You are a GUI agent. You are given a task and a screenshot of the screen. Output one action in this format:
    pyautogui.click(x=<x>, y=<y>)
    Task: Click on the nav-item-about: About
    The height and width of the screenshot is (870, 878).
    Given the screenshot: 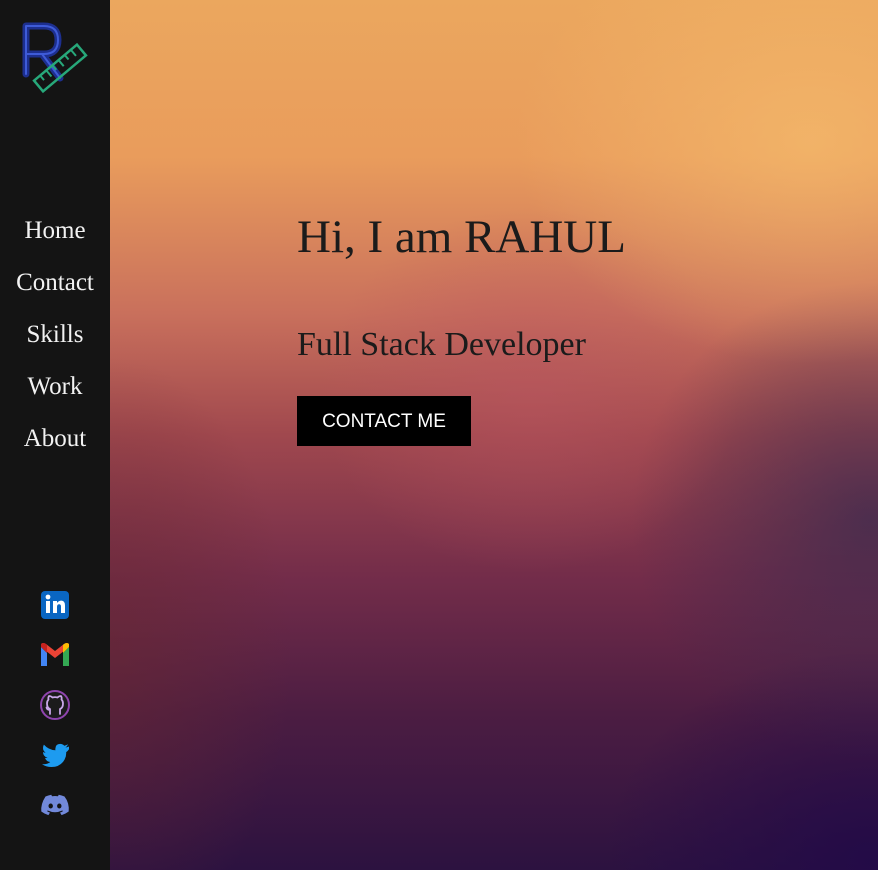 What is the action you would take?
    pyautogui.click(x=55, y=444)
    